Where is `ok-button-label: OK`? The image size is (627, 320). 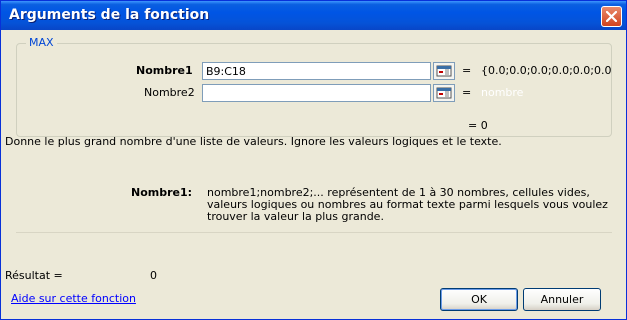 ok-button-label: OK is located at coordinates (479, 299).